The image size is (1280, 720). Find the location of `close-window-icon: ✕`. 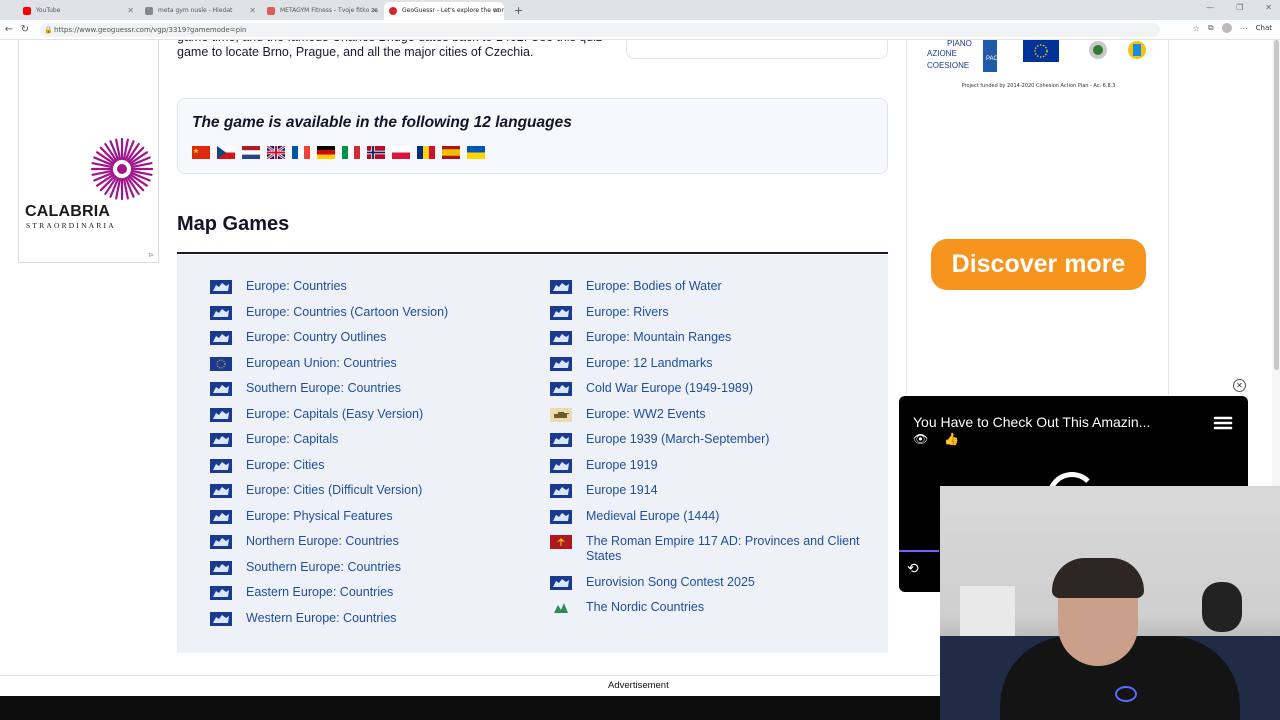

close-window-icon: ✕ is located at coordinates (1268, 7).